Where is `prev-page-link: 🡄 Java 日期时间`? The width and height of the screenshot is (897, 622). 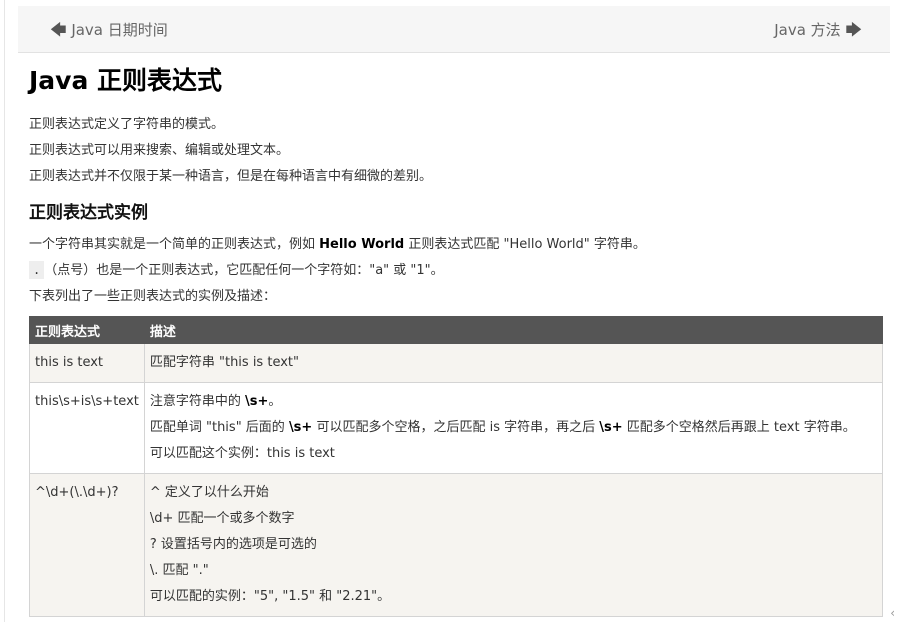
prev-page-link: 🡄 Java 日期时间 is located at coordinates (109, 32).